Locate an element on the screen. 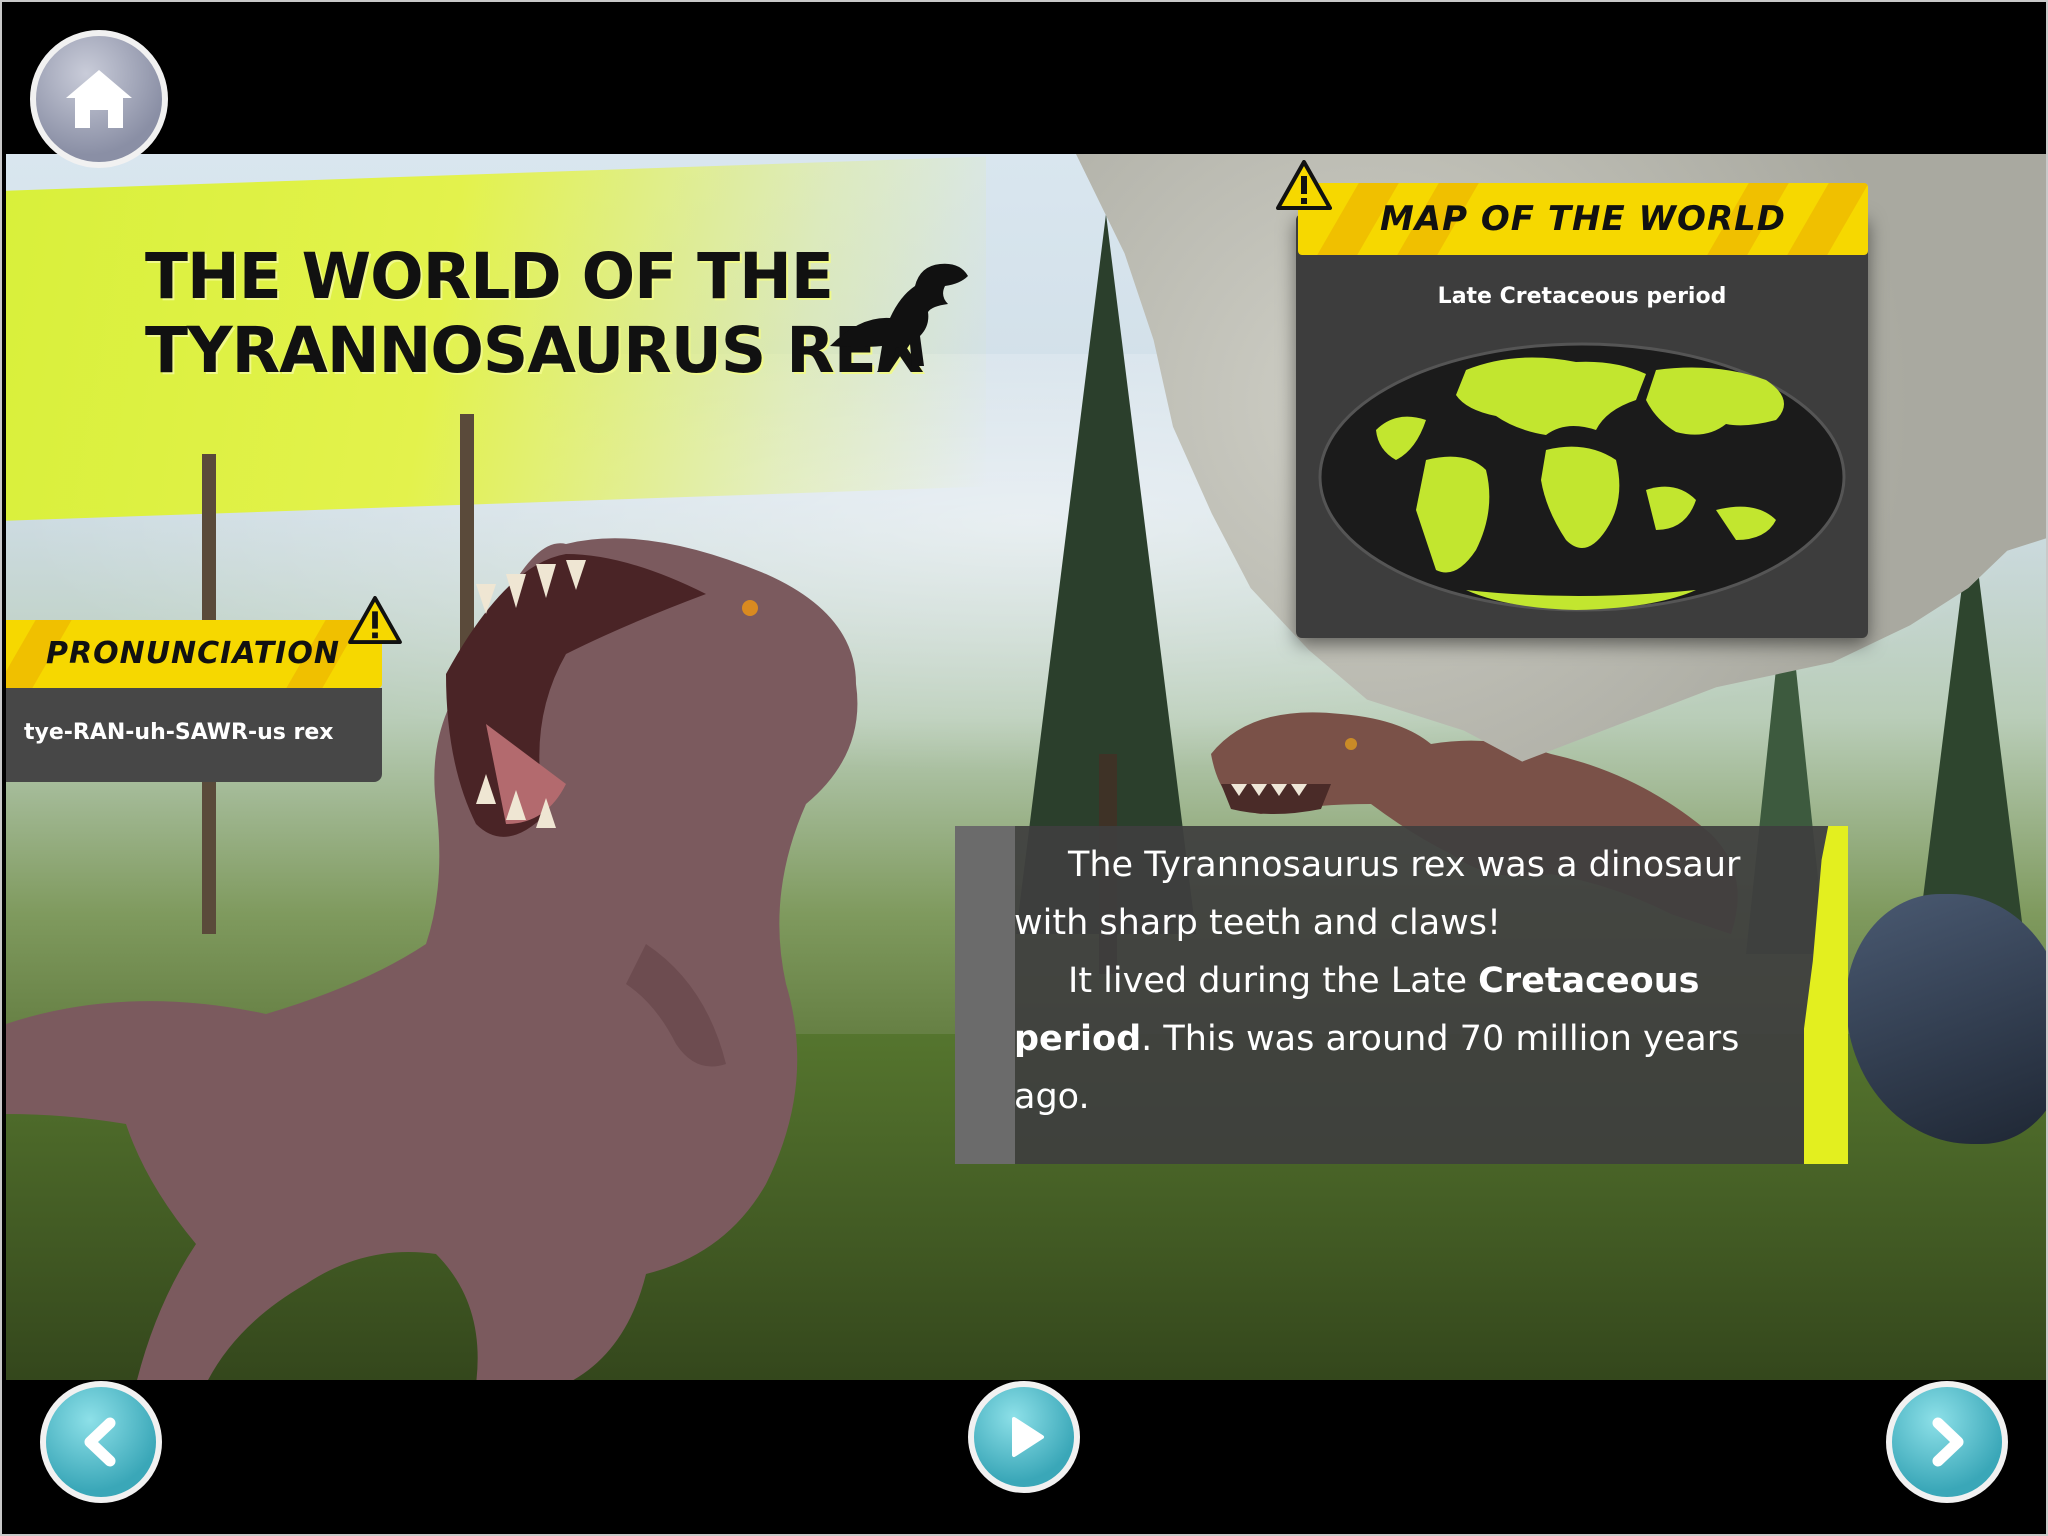 Image resolution: width=2048 pixels, height=1536 pixels. map-label-tab: MAP OF THE WORLD is located at coordinates (1583, 219).